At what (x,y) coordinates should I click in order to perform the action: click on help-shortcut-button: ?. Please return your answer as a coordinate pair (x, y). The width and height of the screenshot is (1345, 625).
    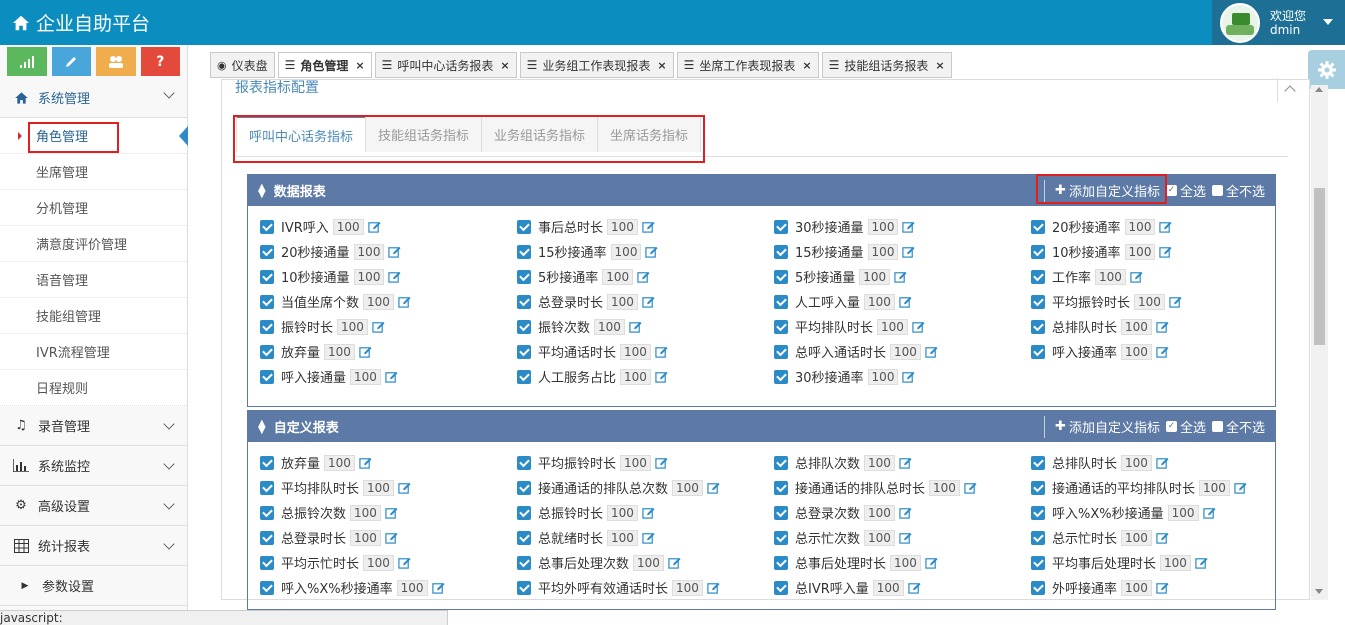
    Looking at the image, I should click on (160, 61).